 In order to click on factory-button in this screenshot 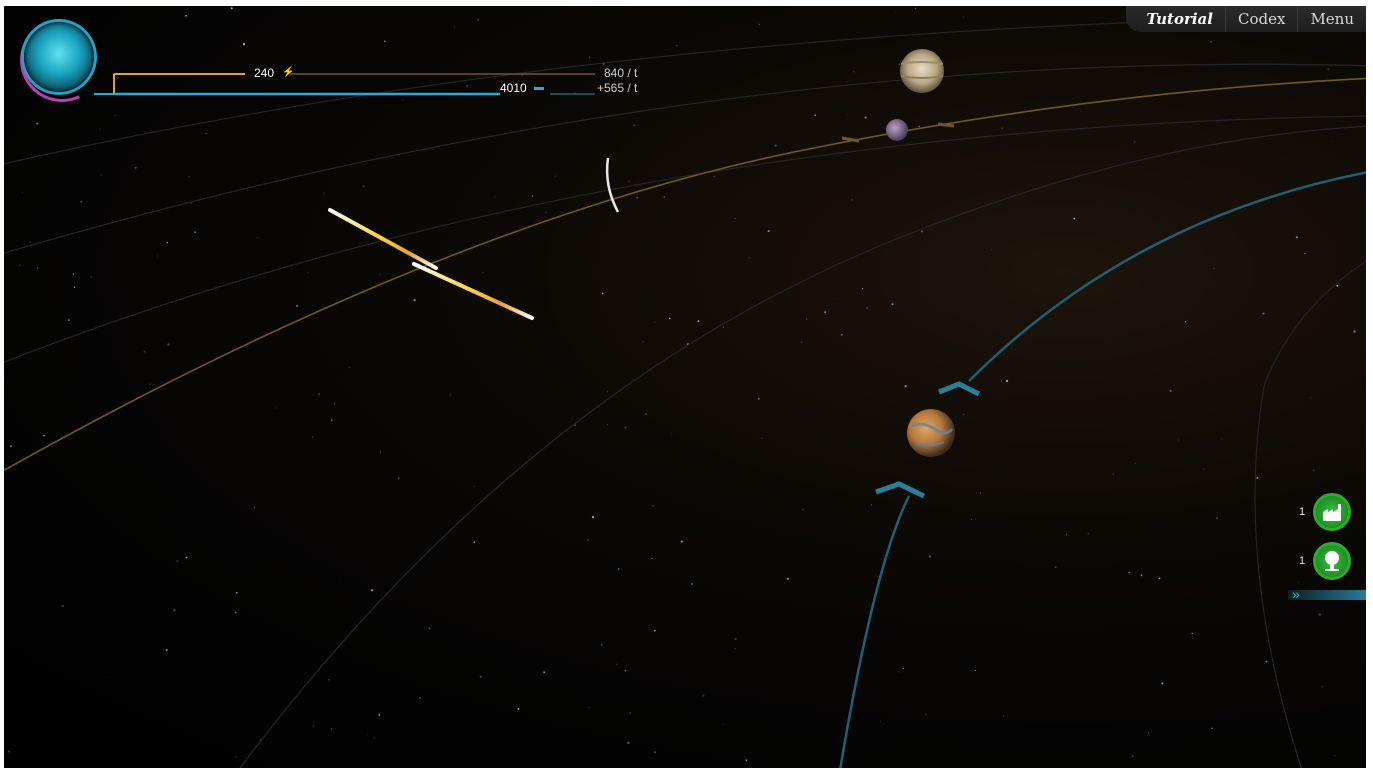, I will do `click(1332, 512)`.